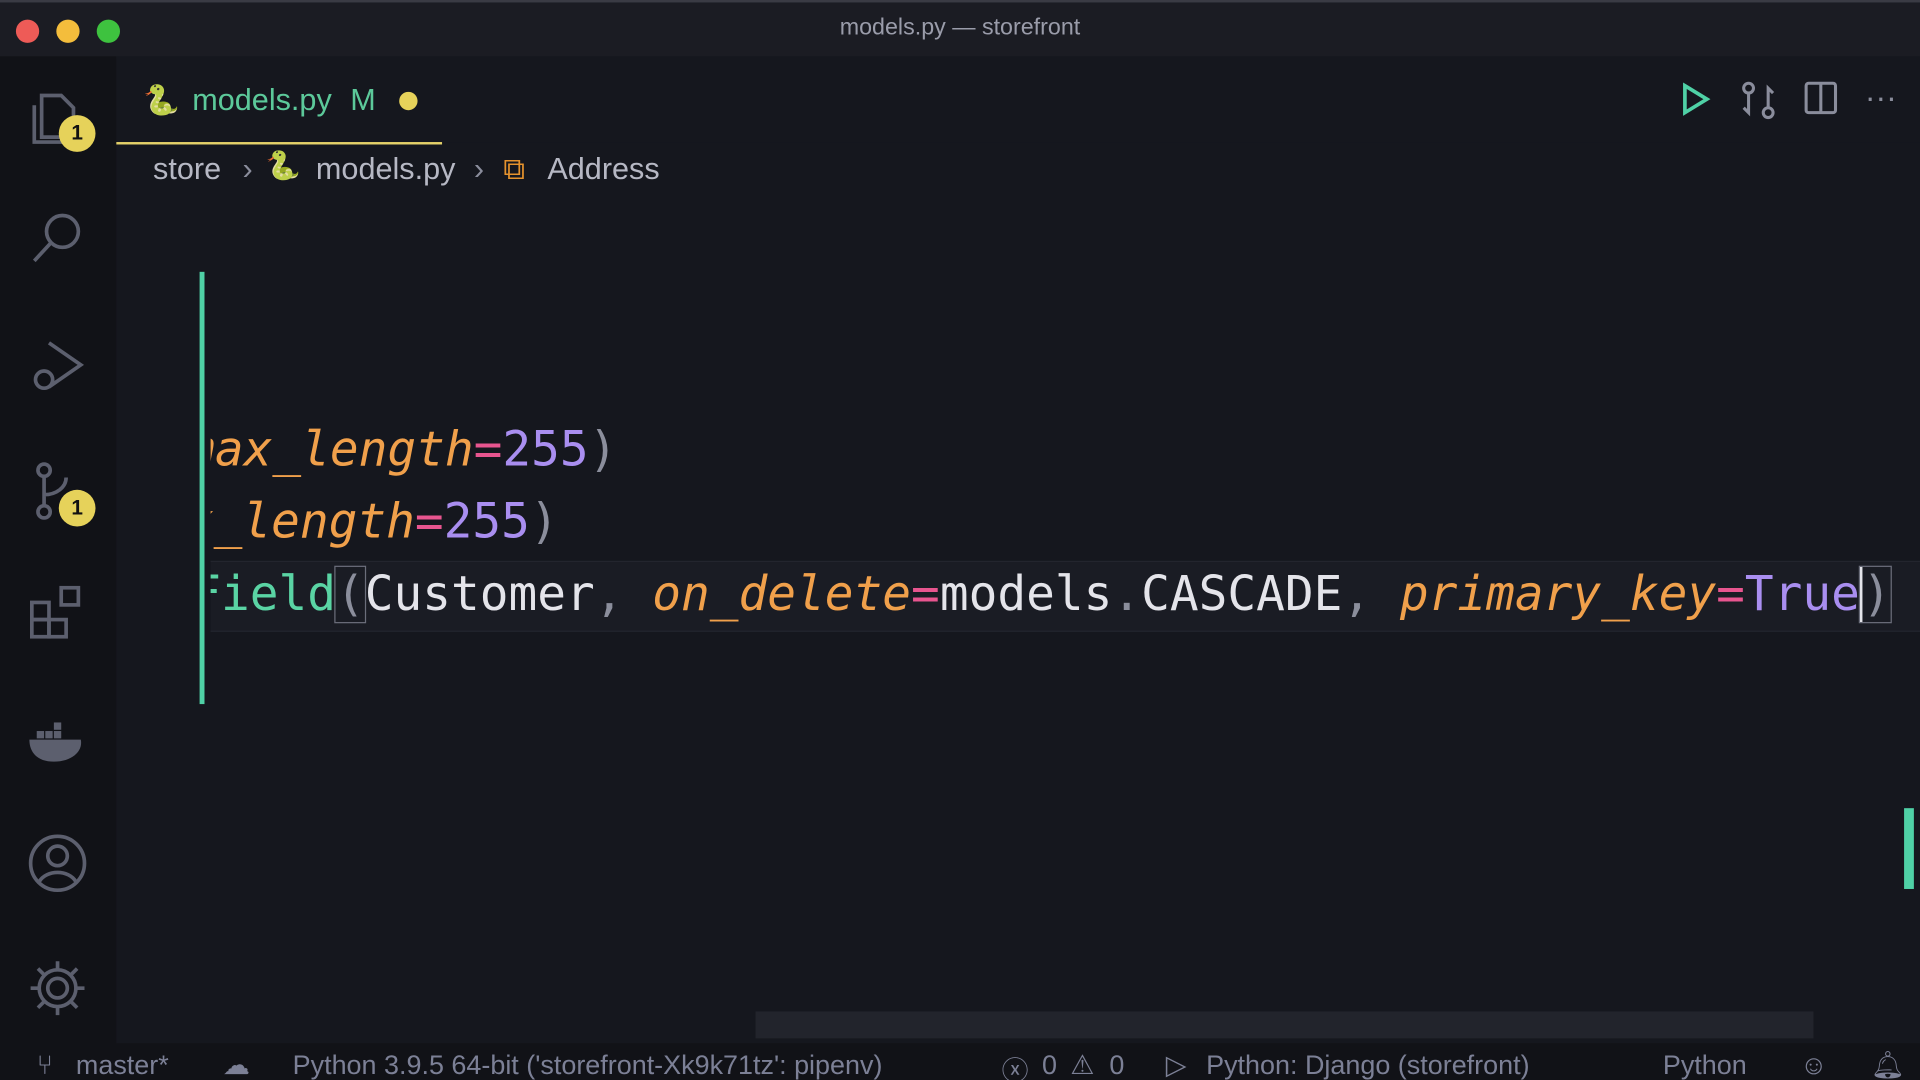  What do you see at coordinates (414, 450) in the screenshot?
I see `code-line-1: max_length=255)` at bounding box center [414, 450].